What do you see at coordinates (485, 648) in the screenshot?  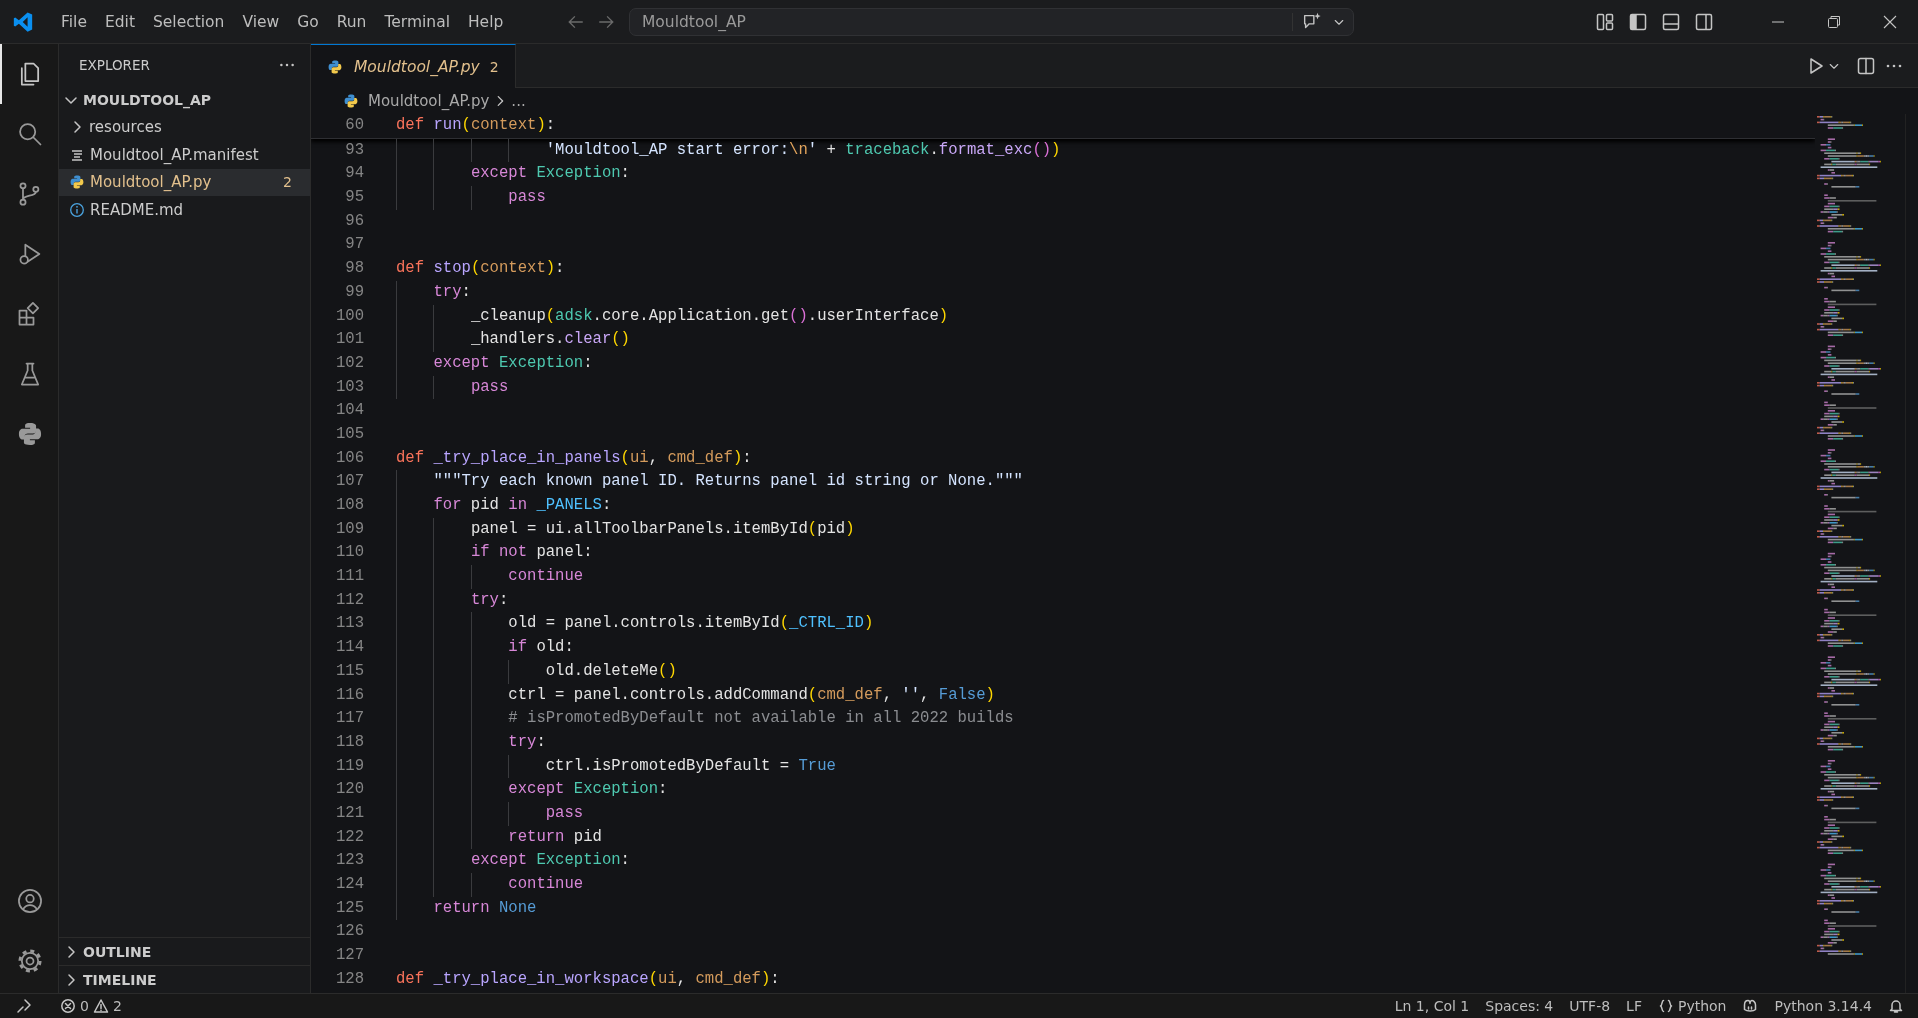 I see `code-line: if old:` at bounding box center [485, 648].